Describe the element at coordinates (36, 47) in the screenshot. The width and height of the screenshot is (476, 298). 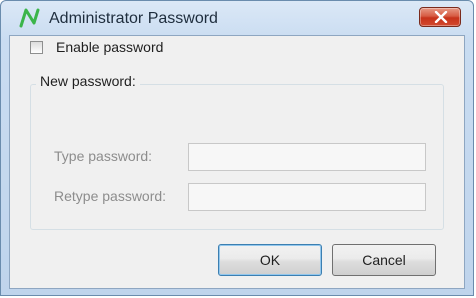
I see `enable-password-checkbox` at that location.